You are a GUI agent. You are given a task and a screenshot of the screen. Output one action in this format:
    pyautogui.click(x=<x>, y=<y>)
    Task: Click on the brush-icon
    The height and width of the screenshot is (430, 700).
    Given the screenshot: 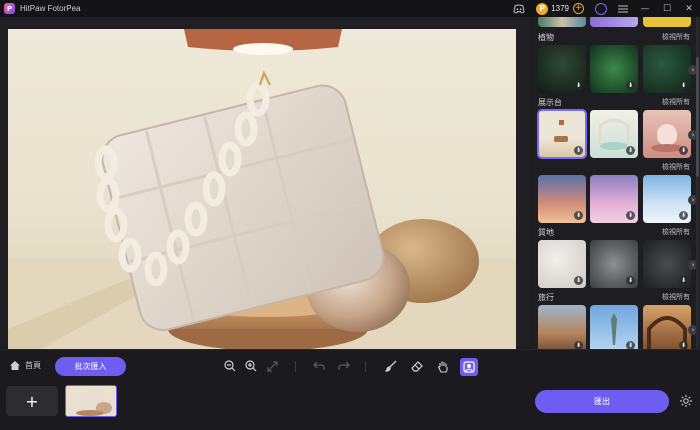 What is the action you would take?
    pyautogui.click(x=391, y=366)
    